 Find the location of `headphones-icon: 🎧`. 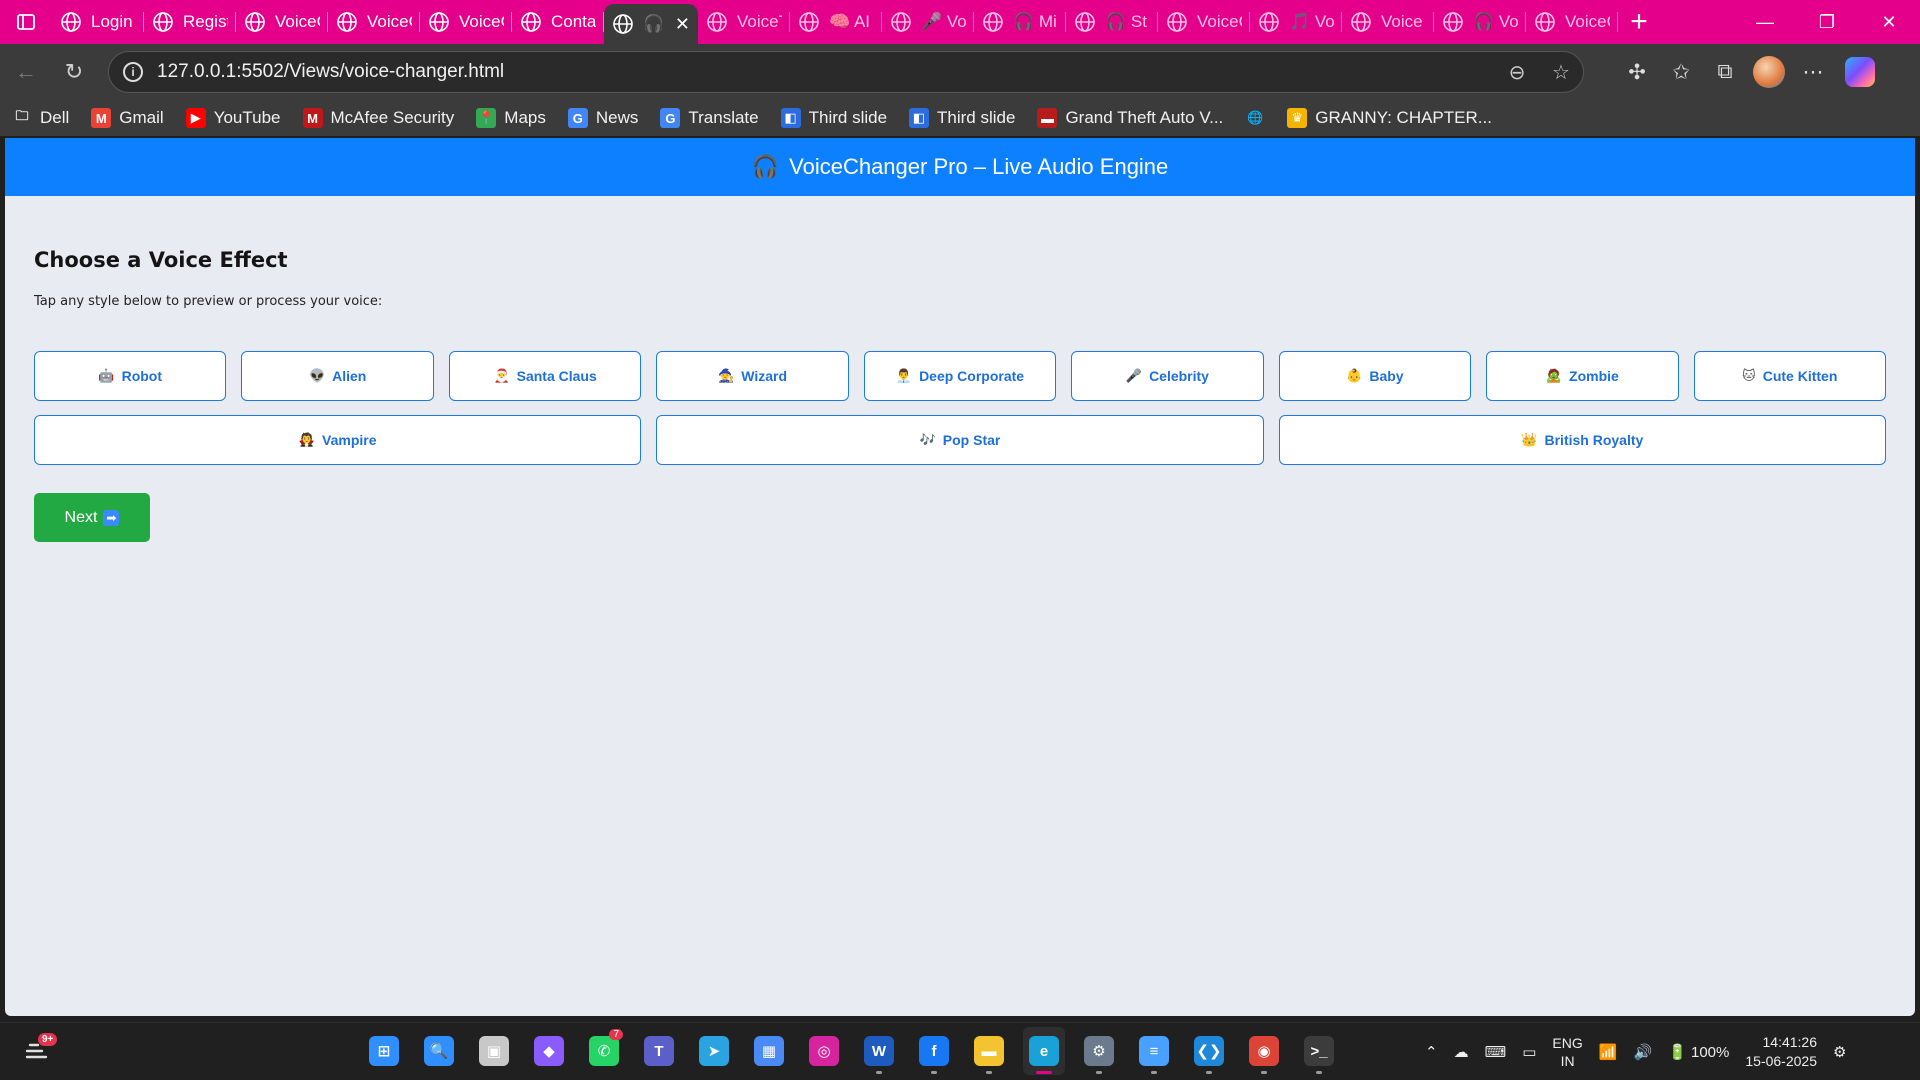

headphones-icon: 🎧 is located at coordinates (765, 166).